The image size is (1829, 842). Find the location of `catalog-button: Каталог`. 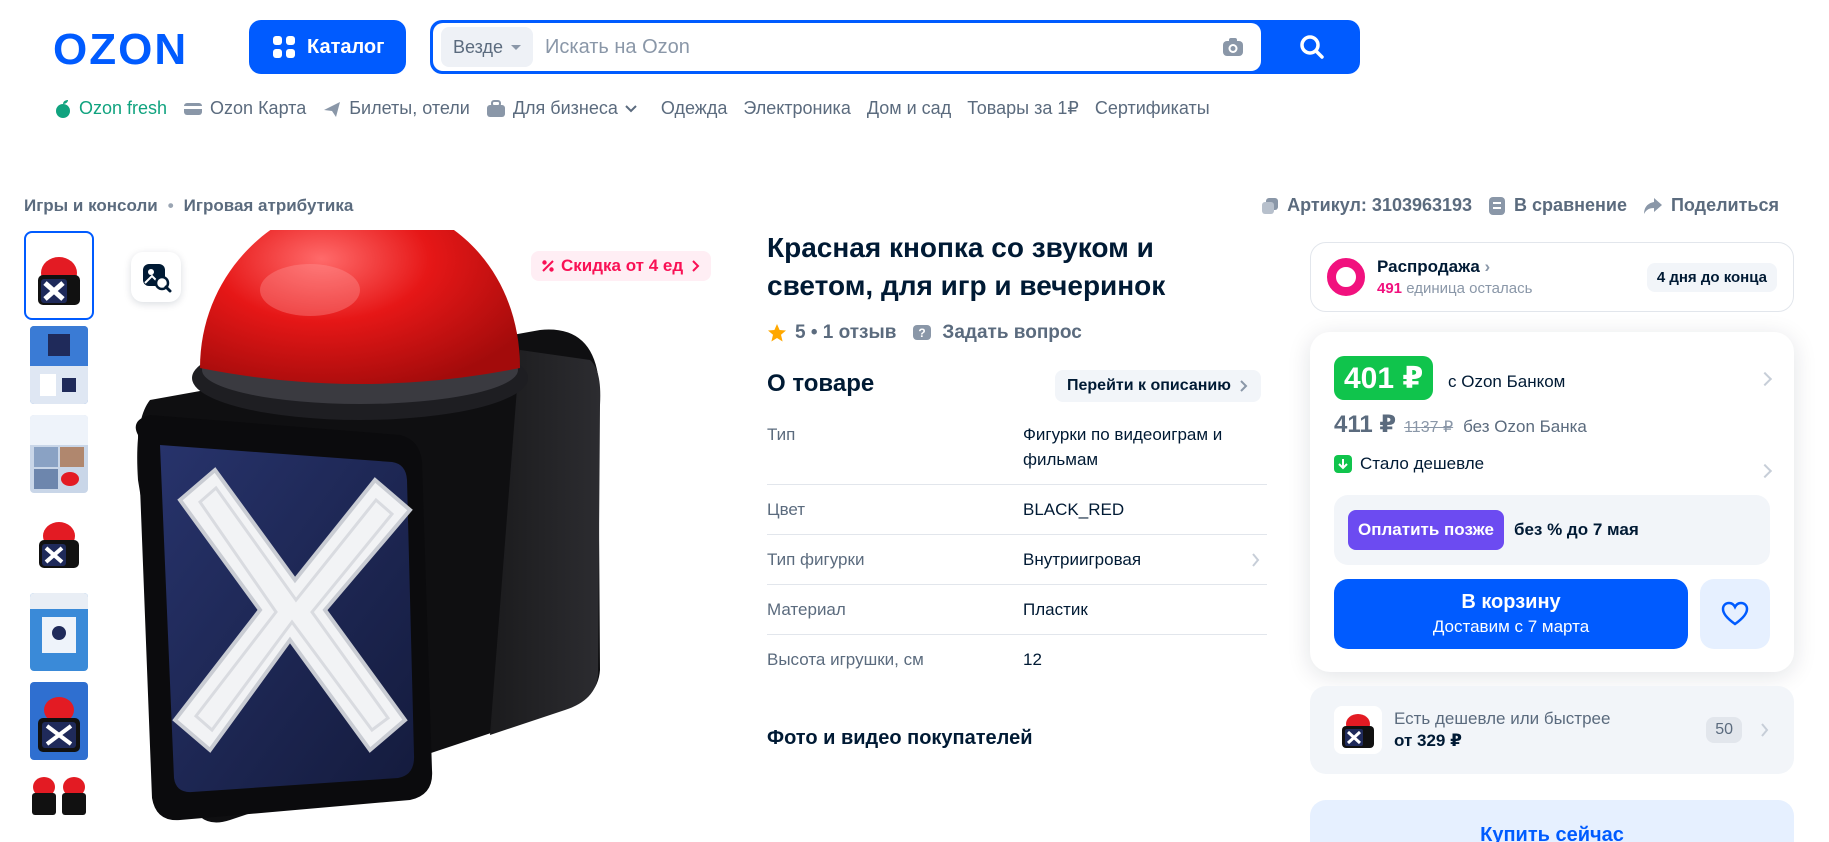

catalog-button: Каталог is located at coordinates (327, 47).